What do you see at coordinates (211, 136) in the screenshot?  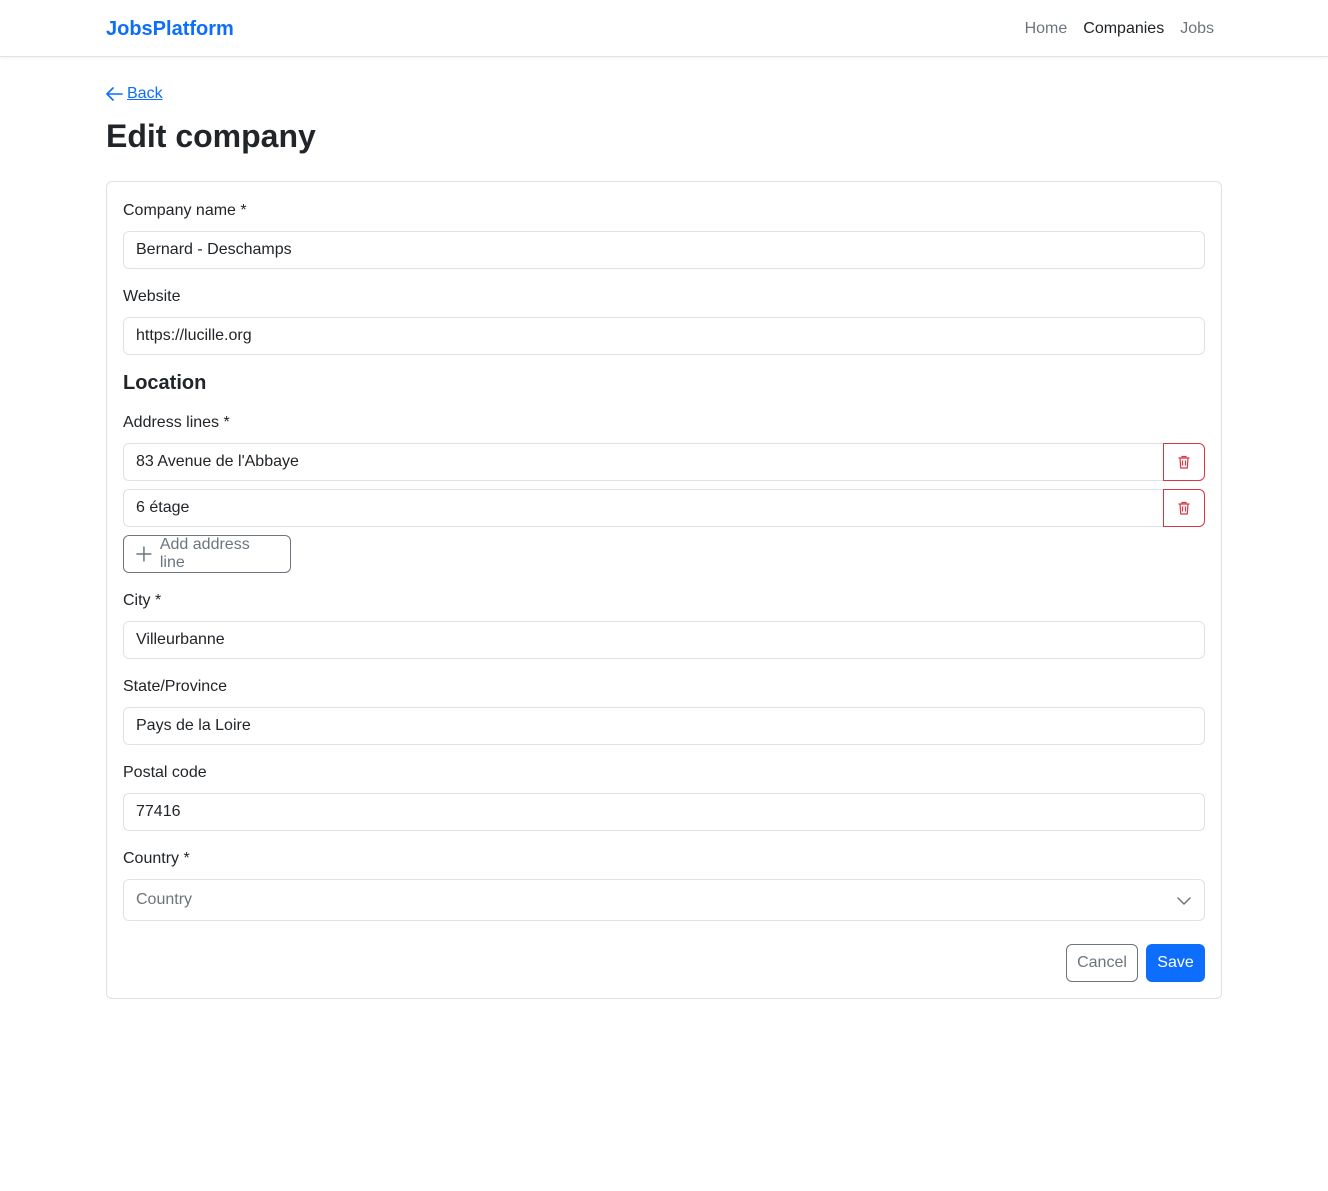 I see `page-title: Edit company` at bounding box center [211, 136].